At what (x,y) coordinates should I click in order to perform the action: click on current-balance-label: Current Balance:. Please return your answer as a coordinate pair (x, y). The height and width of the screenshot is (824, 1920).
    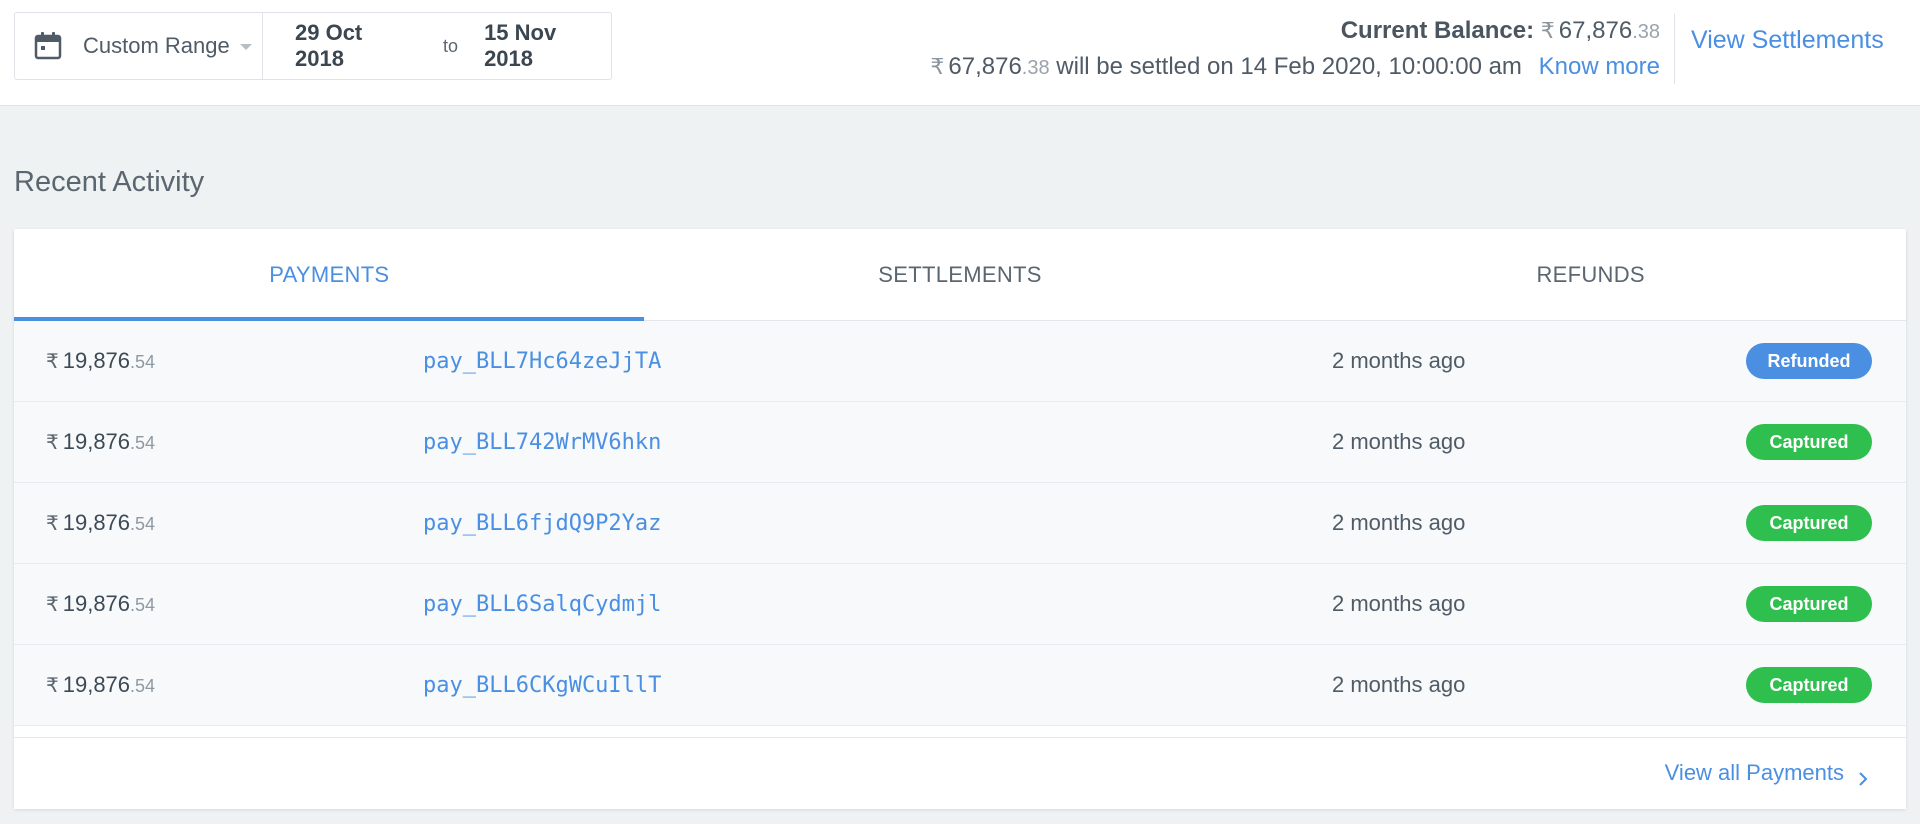
    Looking at the image, I should click on (1437, 30).